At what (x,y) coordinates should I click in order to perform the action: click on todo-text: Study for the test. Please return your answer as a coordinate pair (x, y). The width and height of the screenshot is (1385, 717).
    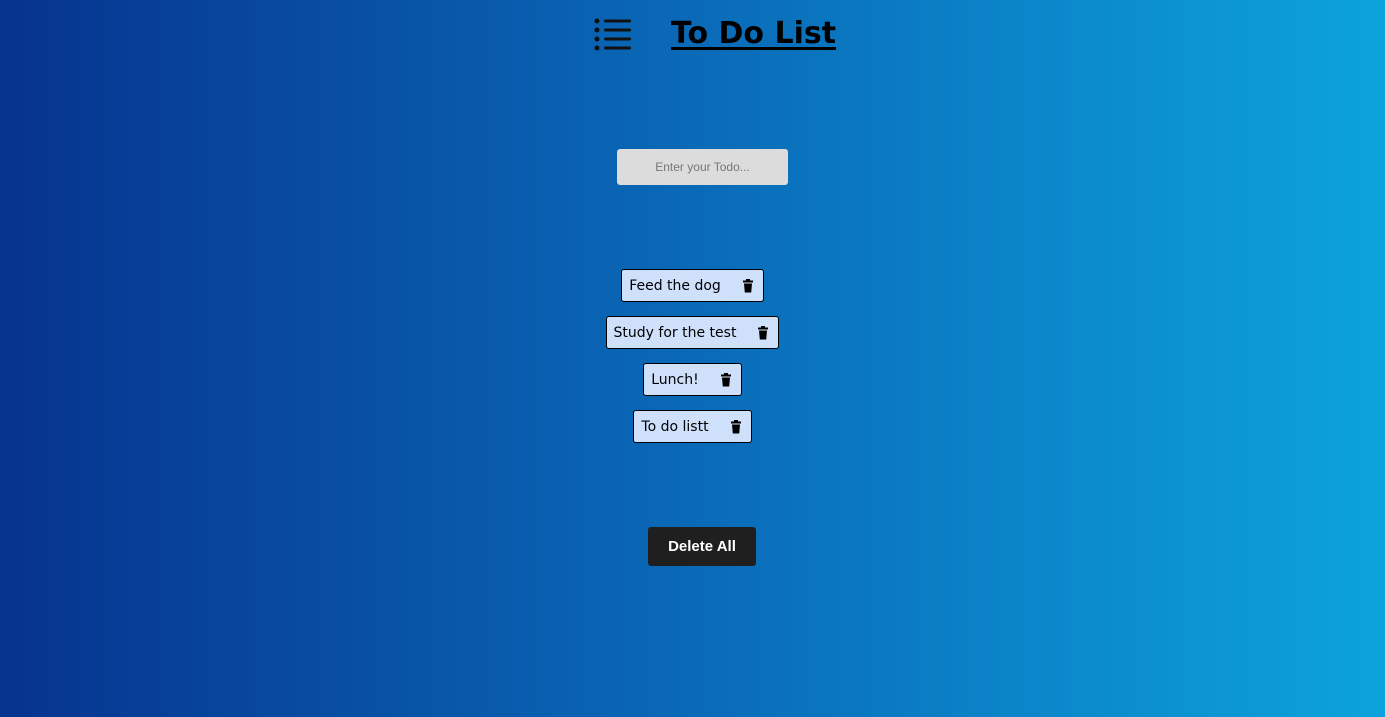
    Looking at the image, I should click on (675, 332).